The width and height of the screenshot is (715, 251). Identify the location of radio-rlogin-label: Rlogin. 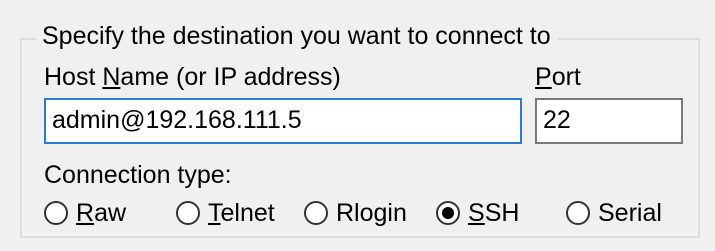
(371, 213).